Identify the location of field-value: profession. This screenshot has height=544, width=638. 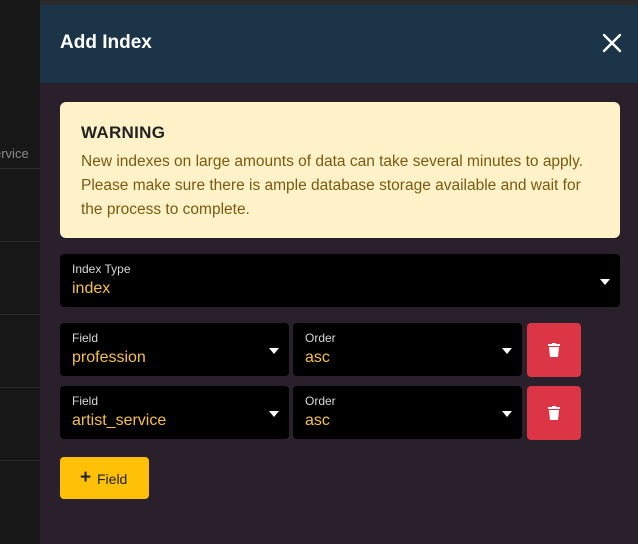
(109, 357).